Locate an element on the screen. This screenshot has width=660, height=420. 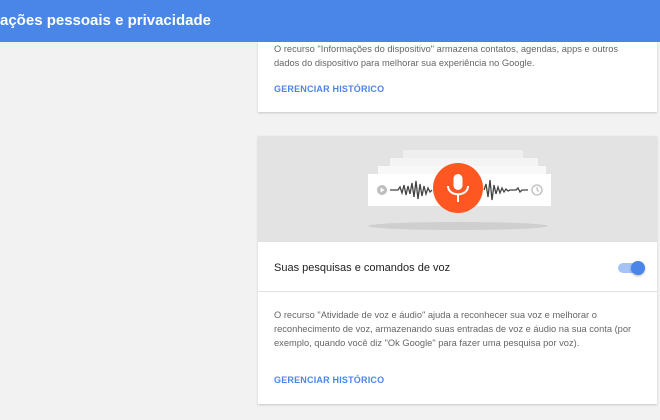
setting-divider is located at coordinates (457, 291).